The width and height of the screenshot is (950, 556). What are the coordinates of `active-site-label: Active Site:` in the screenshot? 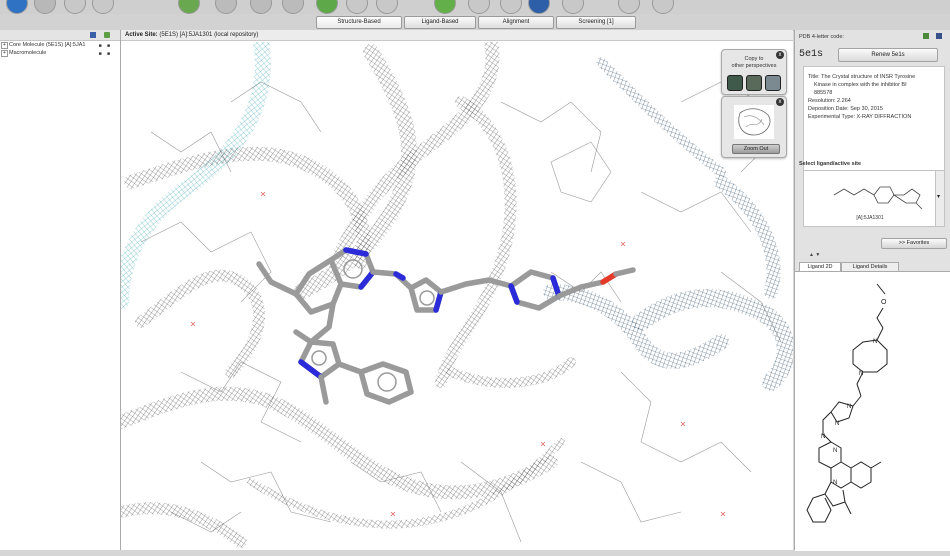 It's located at (141, 35).